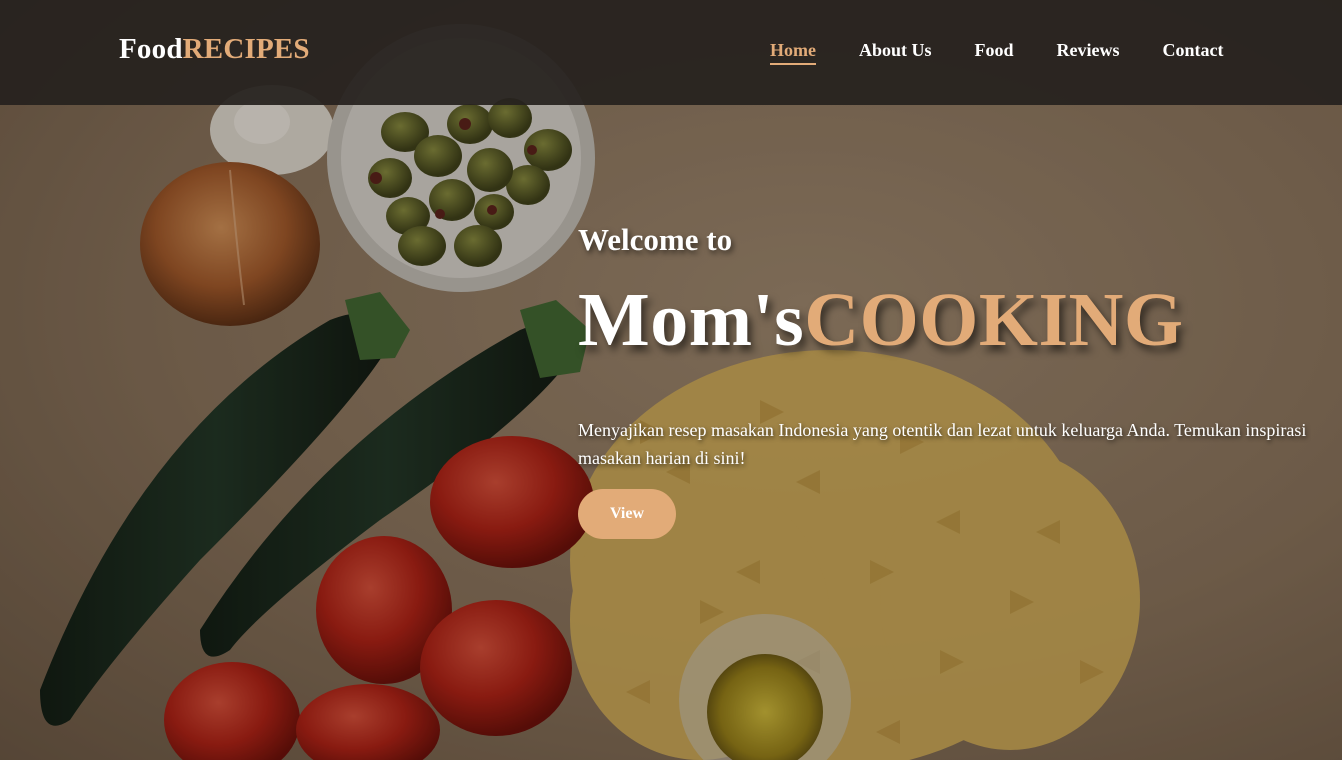  Describe the element at coordinates (627, 514) in the screenshot. I see `view-button: View` at that location.